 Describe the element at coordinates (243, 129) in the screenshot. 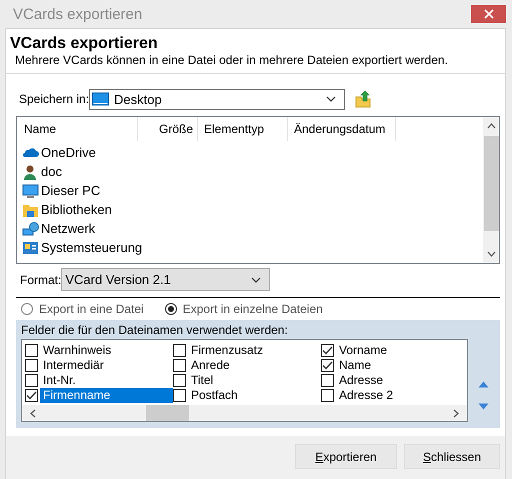

I see `column-header: Elementtyp` at that location.